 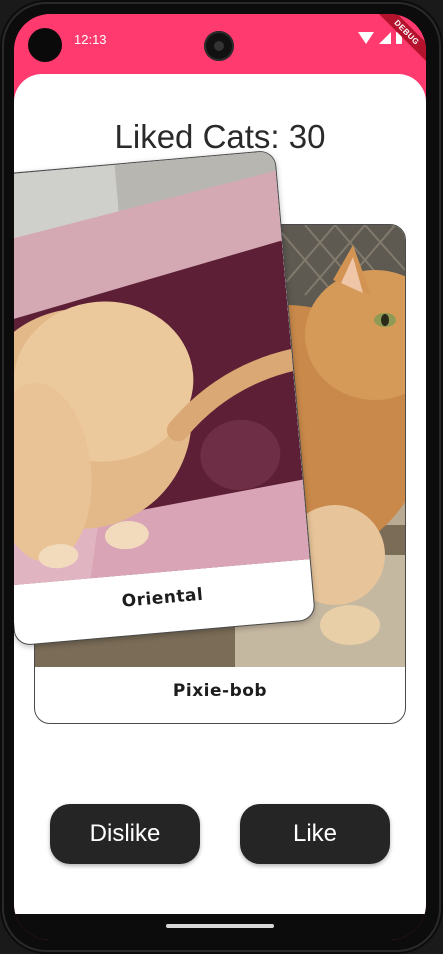 What do you see at coordinates (125, 834) in the screenshot?
I see `dislike-button: Dislike` at bounding box center [125, 834].